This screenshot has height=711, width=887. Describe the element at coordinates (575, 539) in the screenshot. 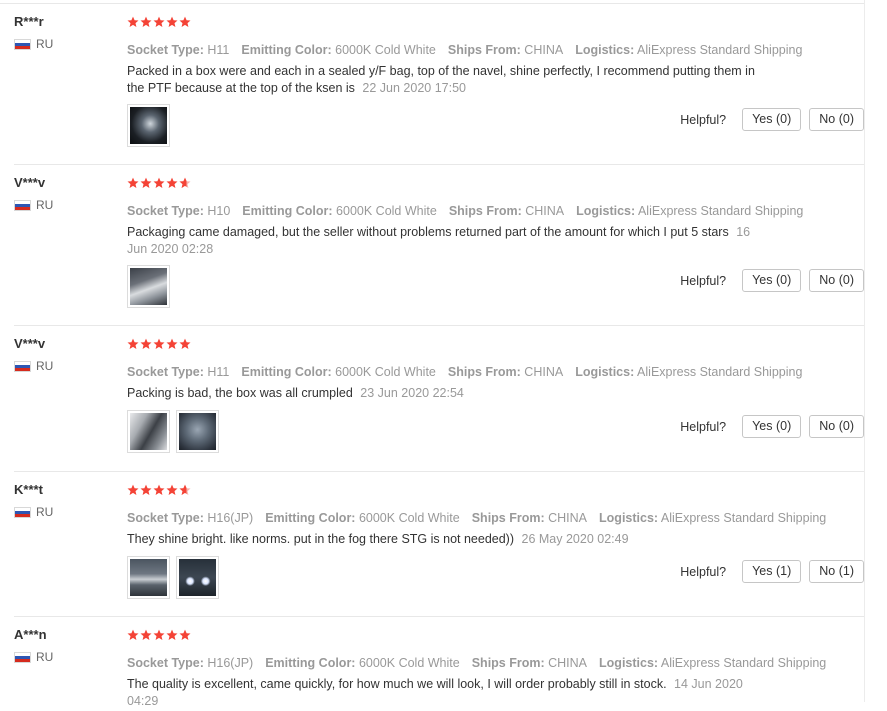

I see `review-date: 26 May 2020 02:49` at that location.